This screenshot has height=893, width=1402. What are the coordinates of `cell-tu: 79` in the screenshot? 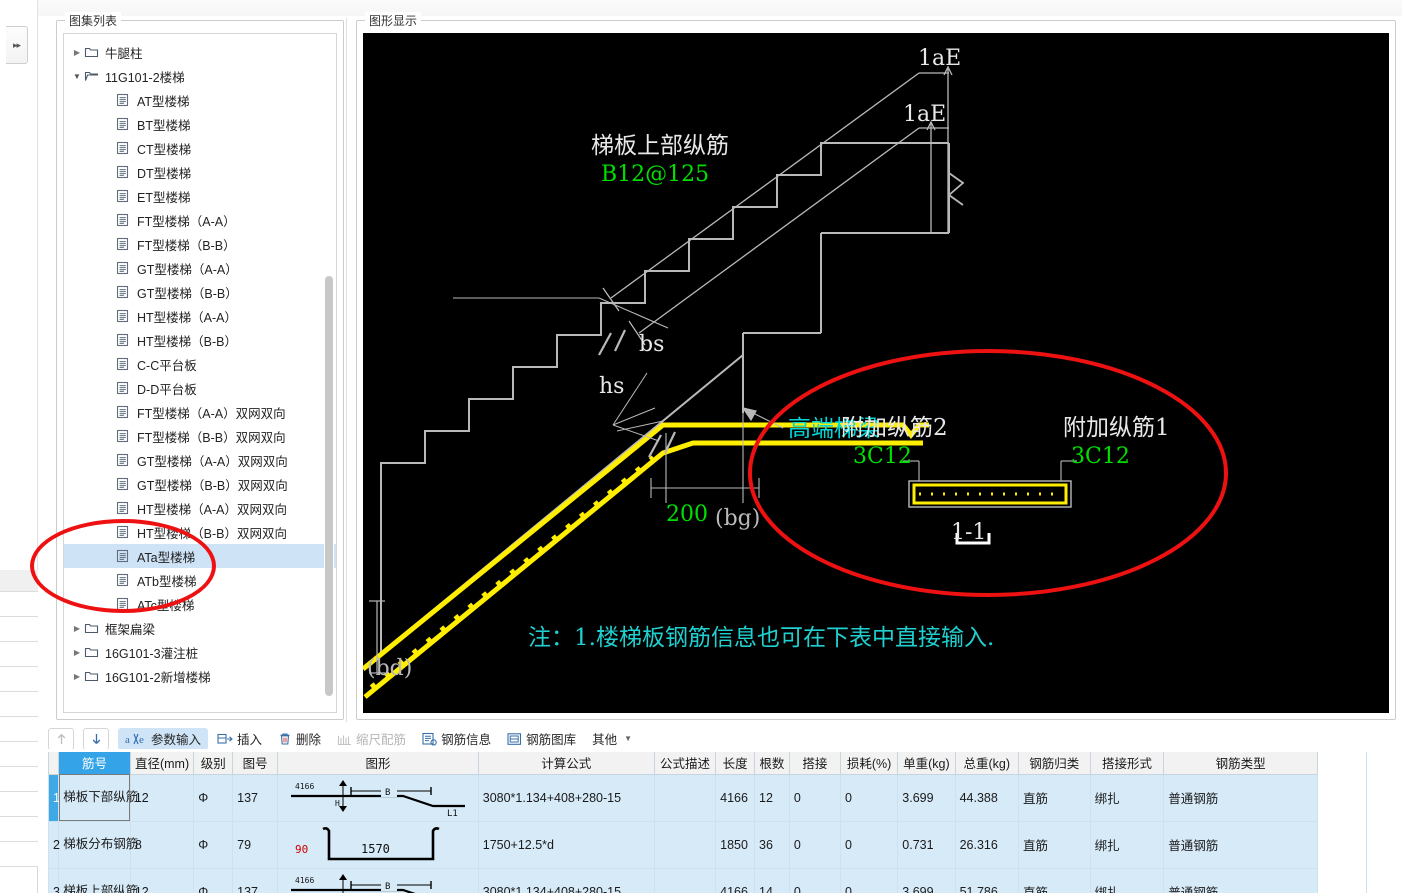 It's located at (255, 844).